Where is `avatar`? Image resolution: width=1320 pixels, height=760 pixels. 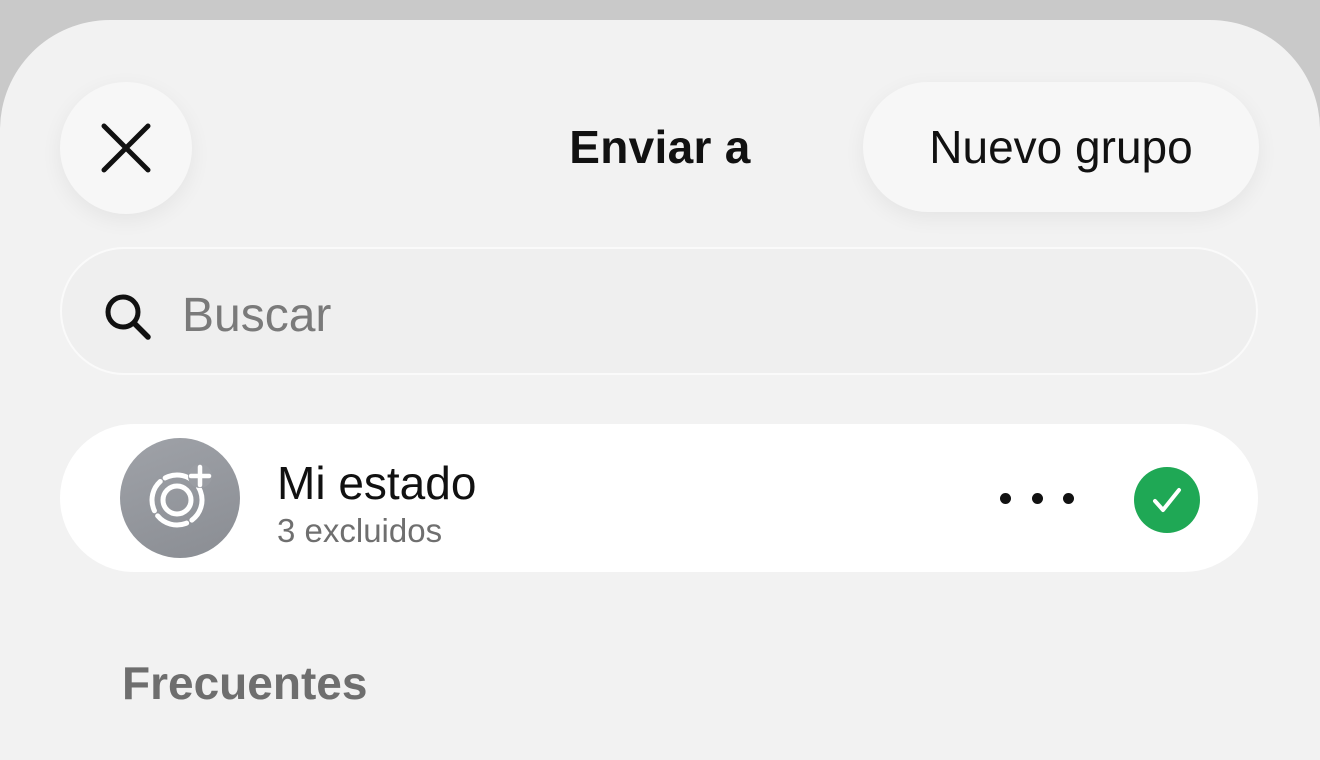 avatar is located at coordinates (180, 498).